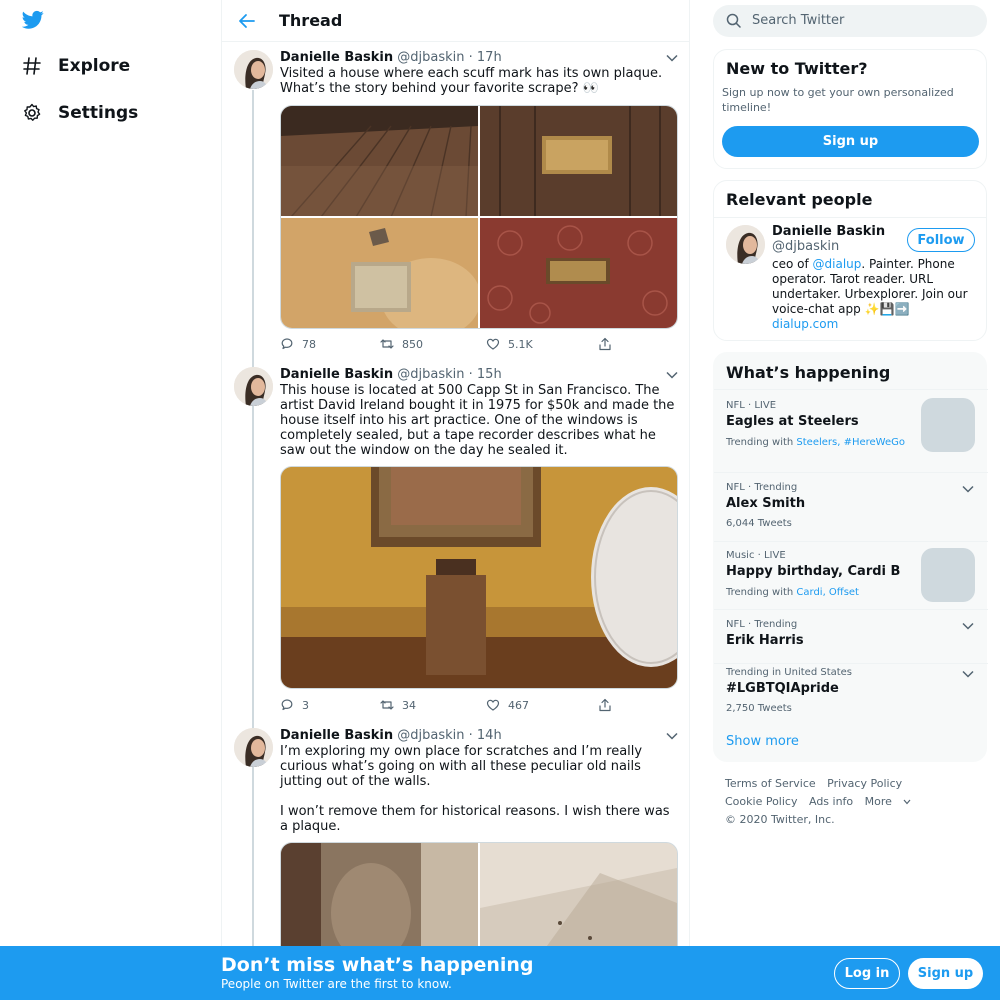  I want to click on tweet-header: Danielle Baskin @djbaskin · 15h, so click(391, 374).